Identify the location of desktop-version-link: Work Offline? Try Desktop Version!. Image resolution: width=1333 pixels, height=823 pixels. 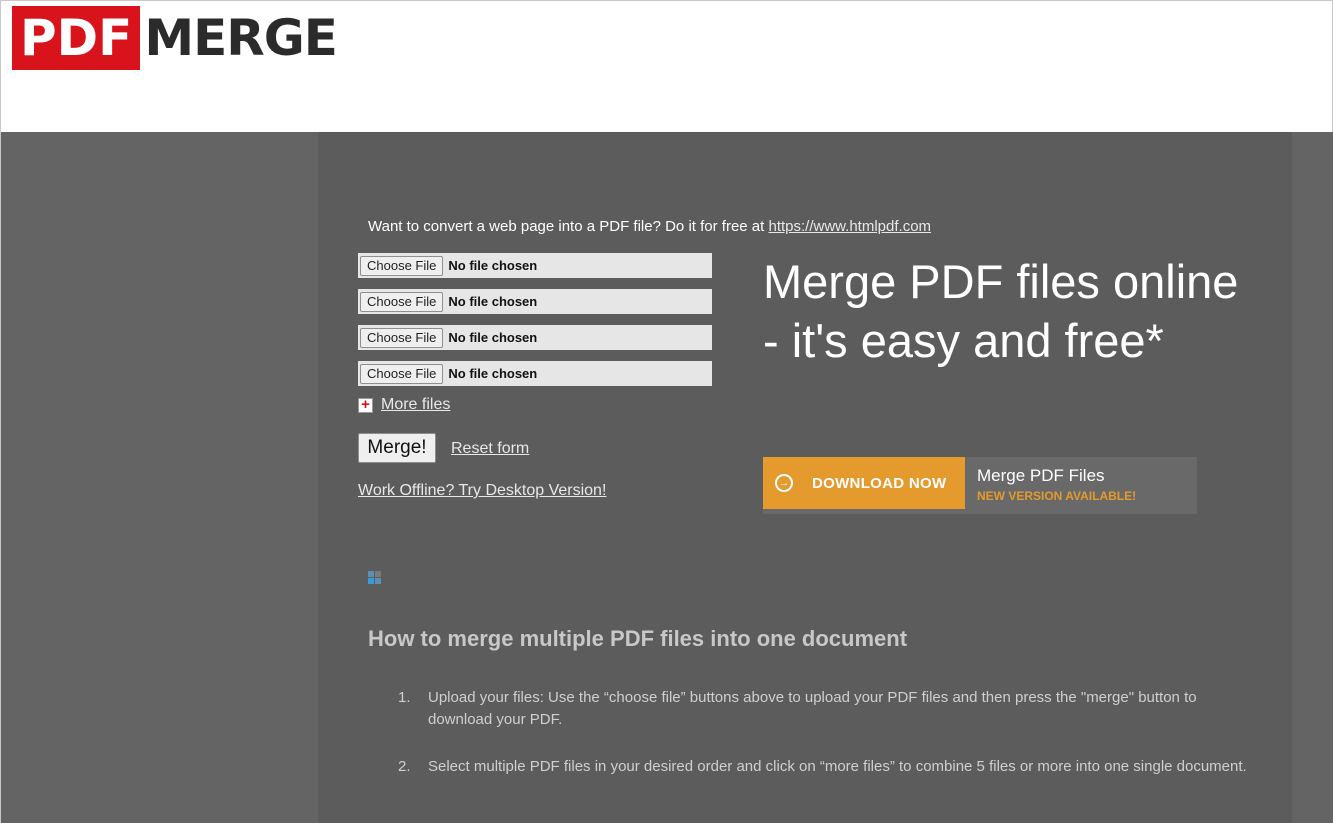
(482, 491).